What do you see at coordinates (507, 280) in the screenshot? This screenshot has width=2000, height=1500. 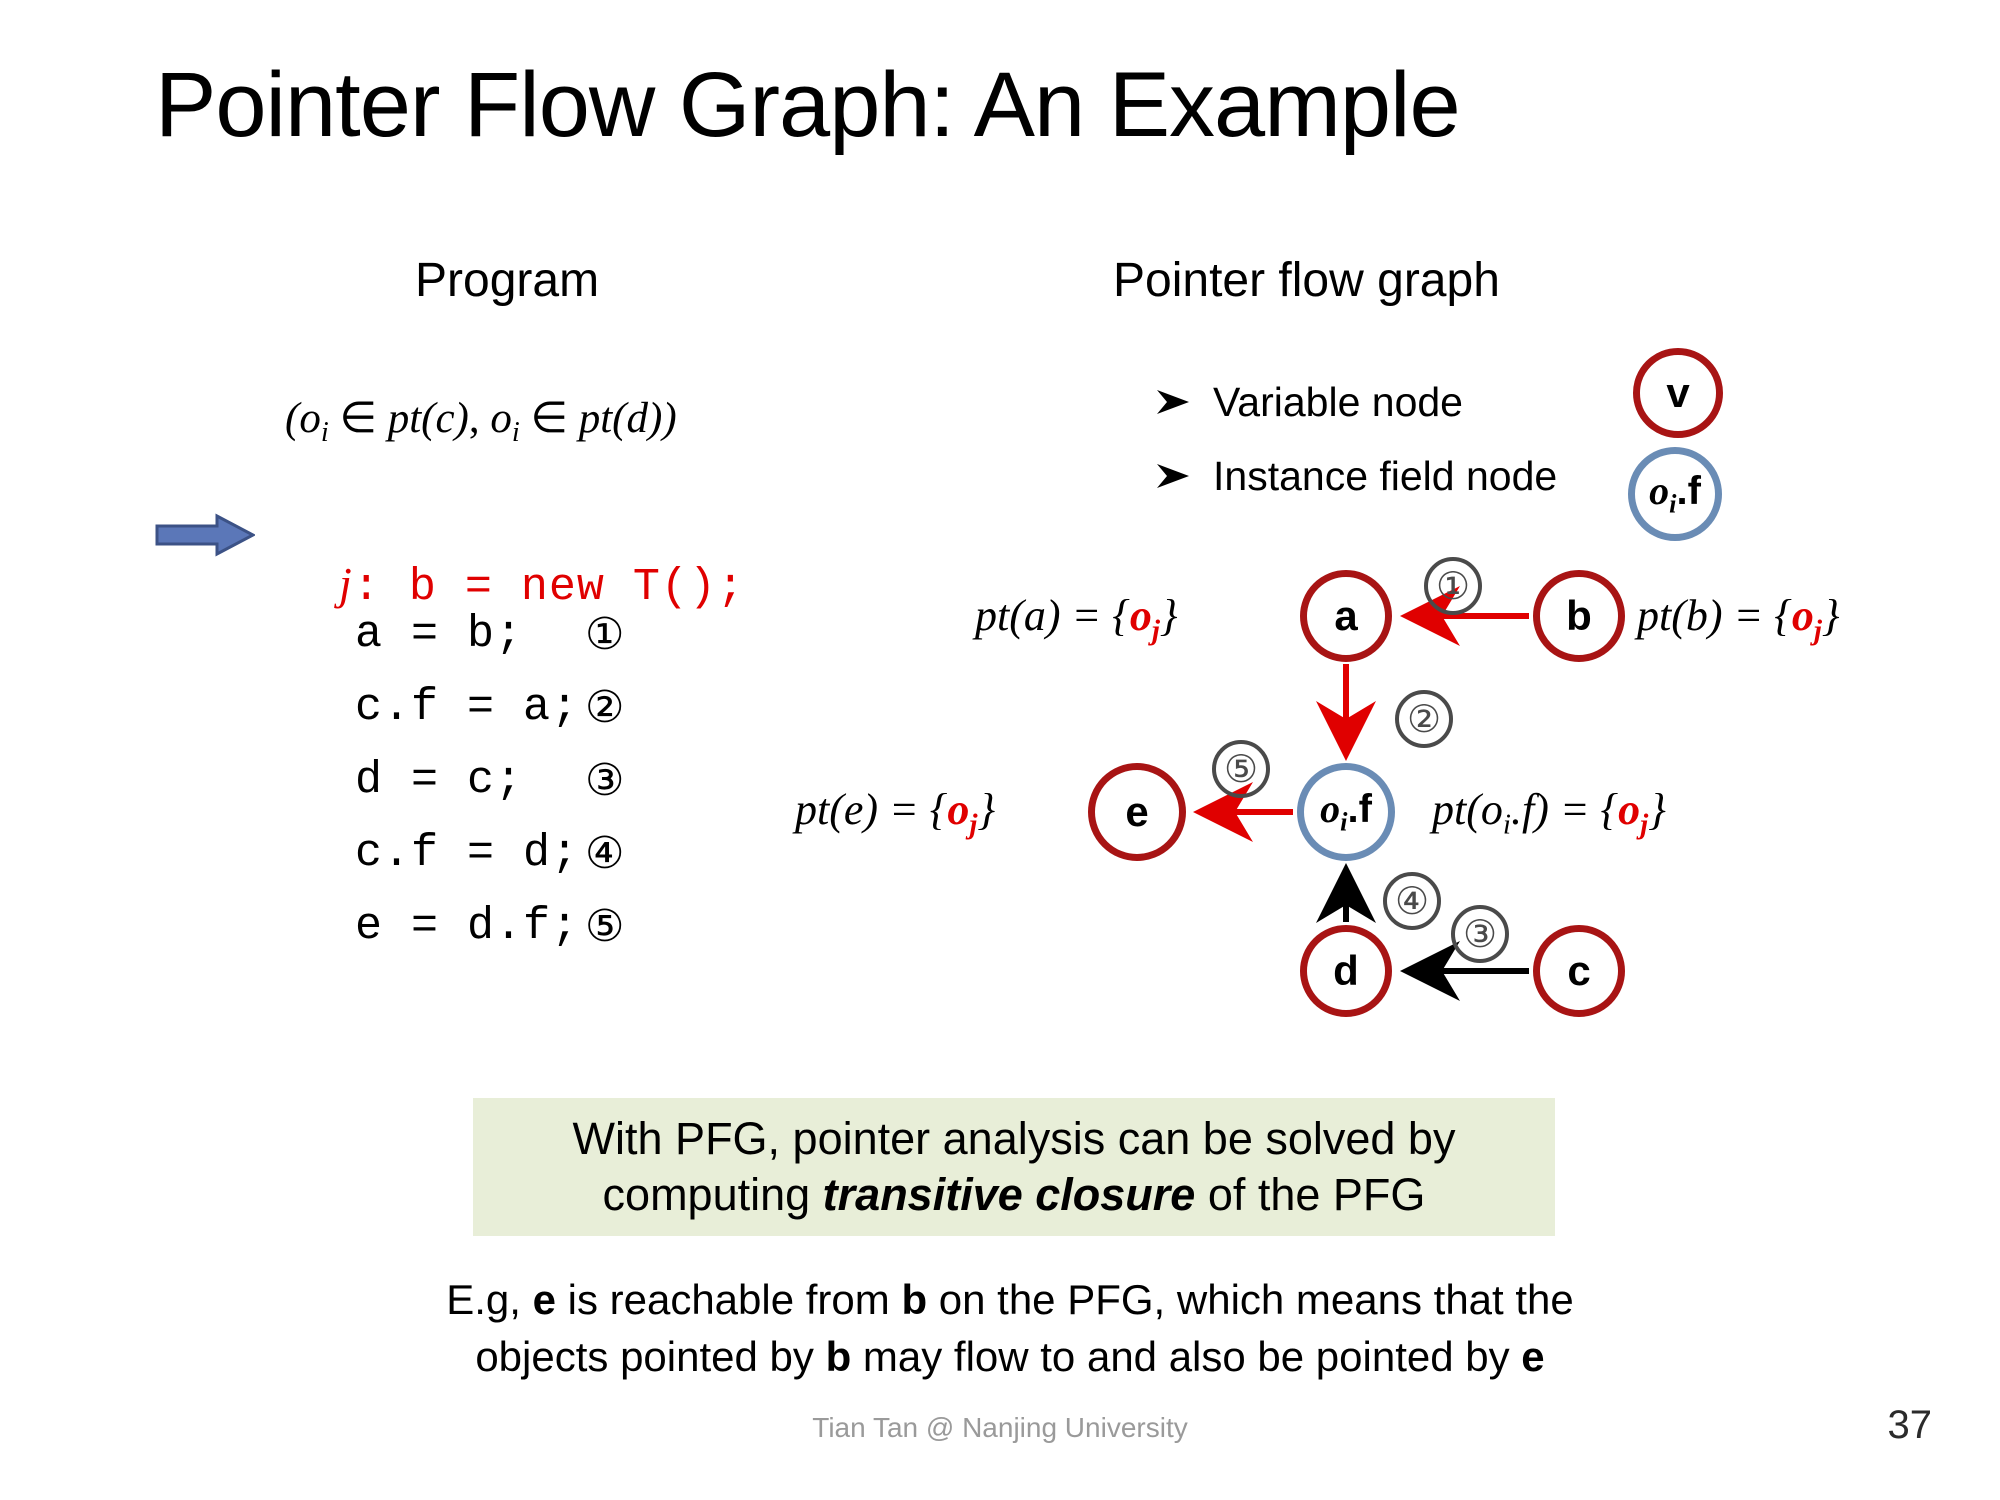 I see `program-column-heading: Program` at bounding box center [507, 280].